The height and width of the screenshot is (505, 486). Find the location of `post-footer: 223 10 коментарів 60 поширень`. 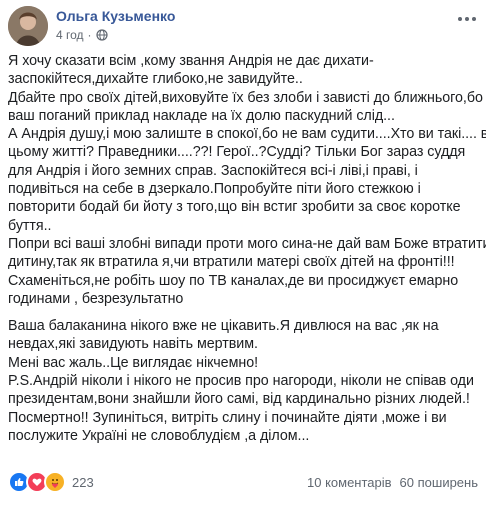

post-footer: 223 10 коментарів 60 поширень is located at coordinates (243, 482).